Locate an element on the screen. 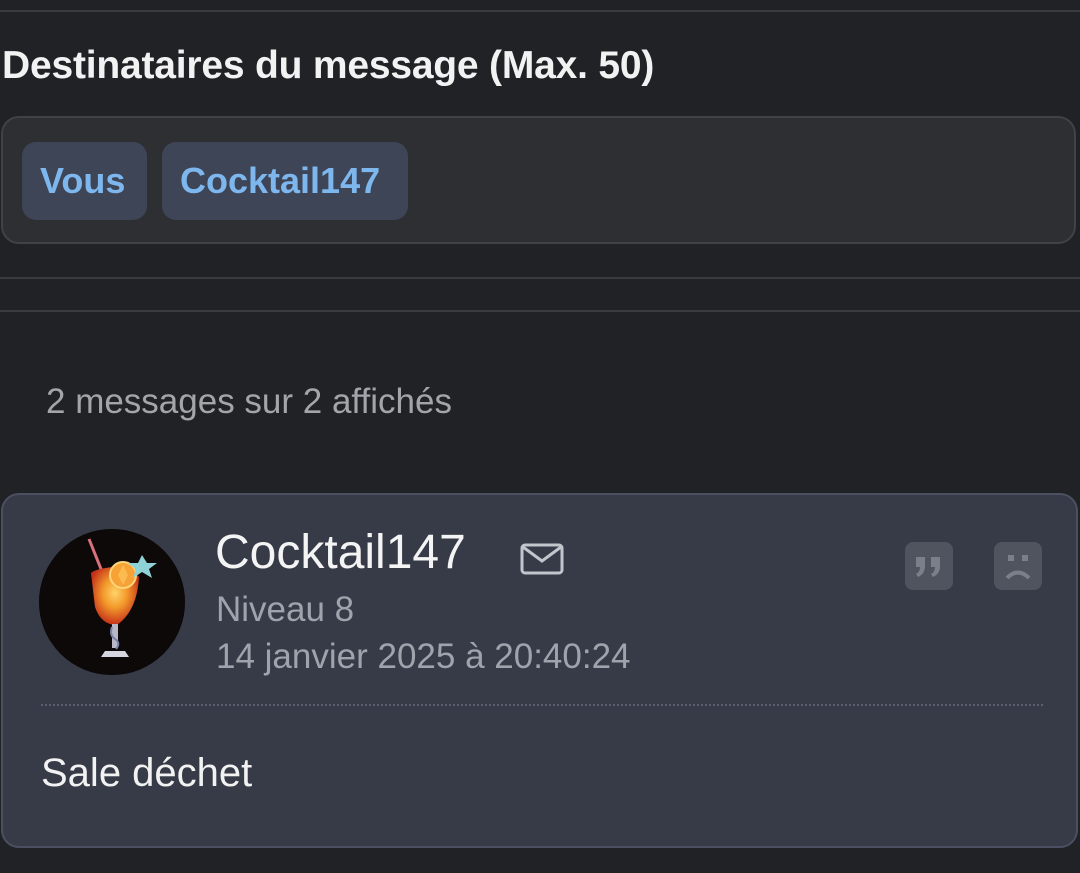 Image resolution: width=1080 pixels, height=873 pixels. sad-face-icon is located at coordinates (1018, 567).